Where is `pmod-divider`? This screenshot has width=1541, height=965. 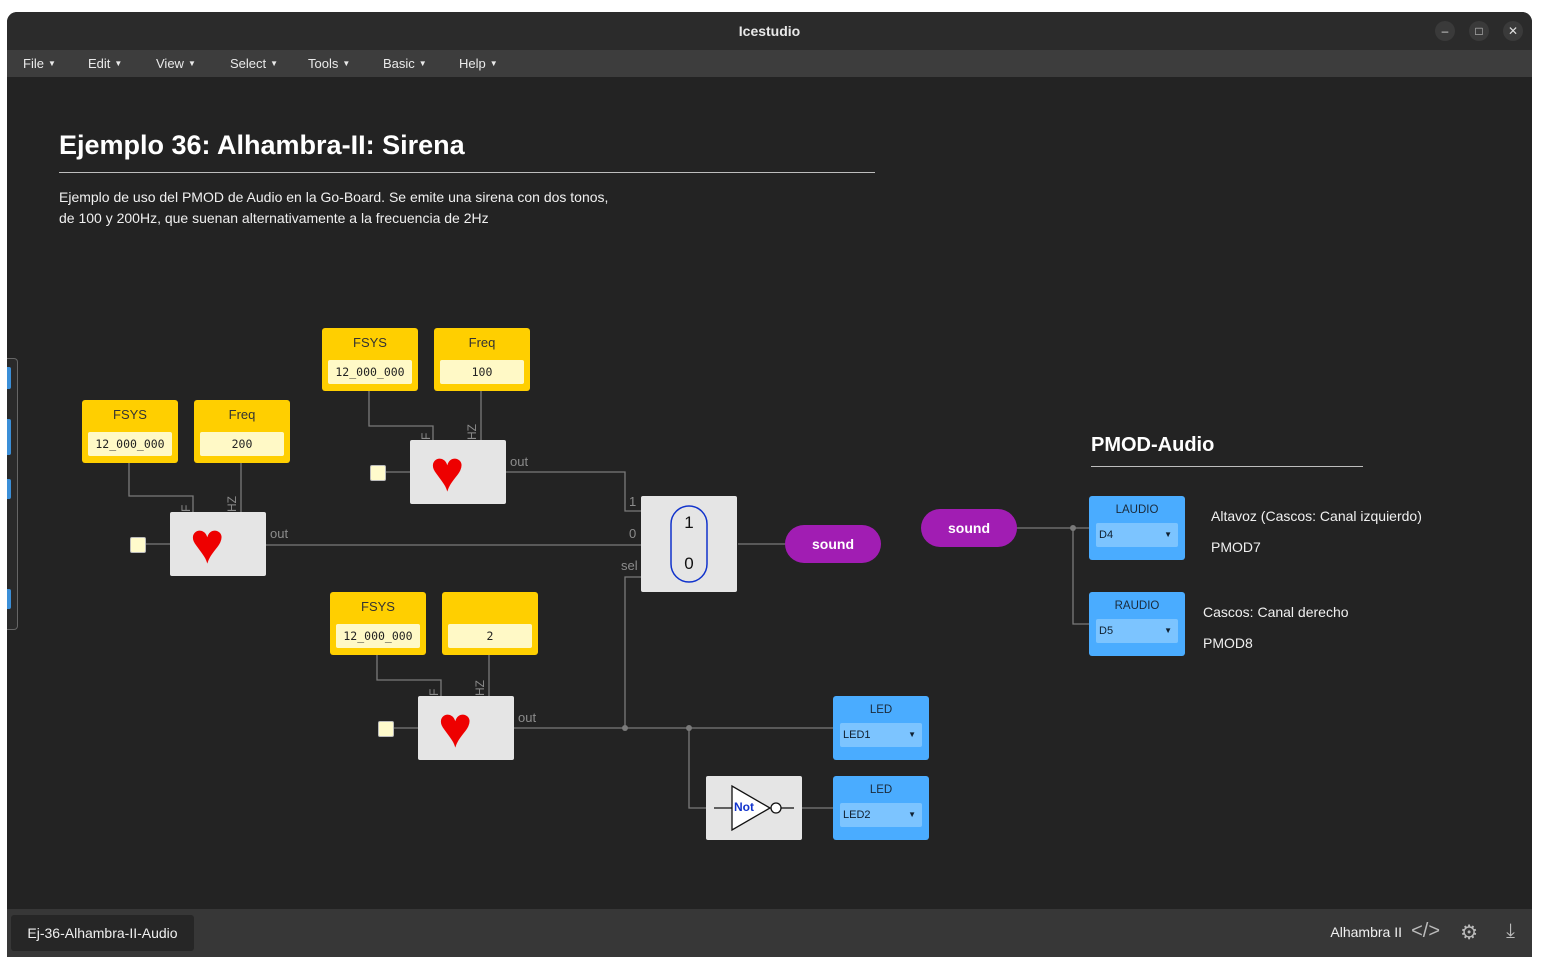 pmod-divider is located at coordinates (1227, 466).